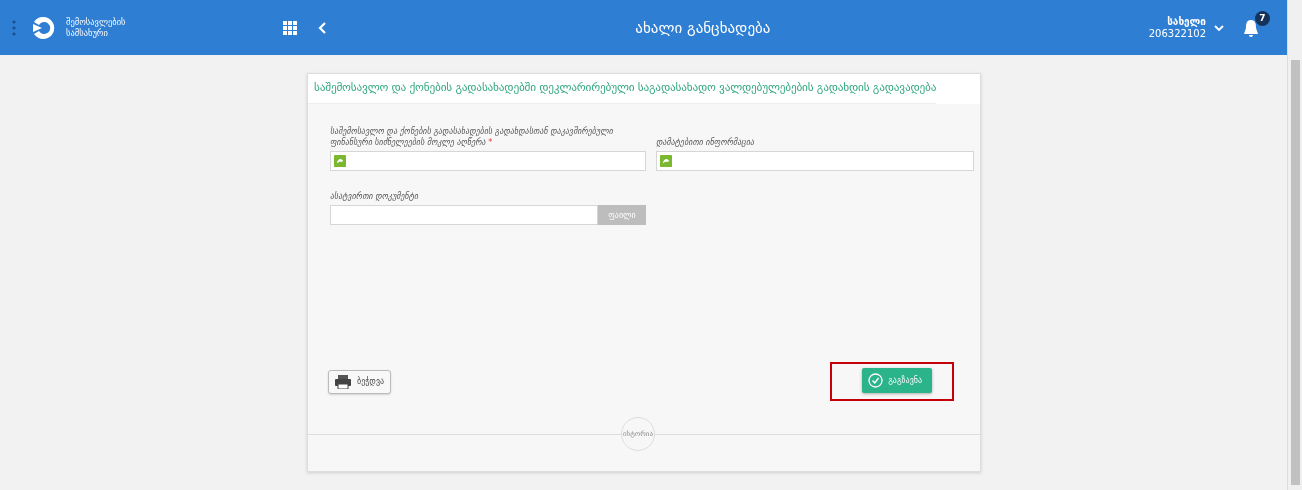 The width and height of the screenshot is (1302, 490). What do you see at coordinates (1219, 27) in the screenshot?
I see `caret-icon` at bounding box center [1219, 27].